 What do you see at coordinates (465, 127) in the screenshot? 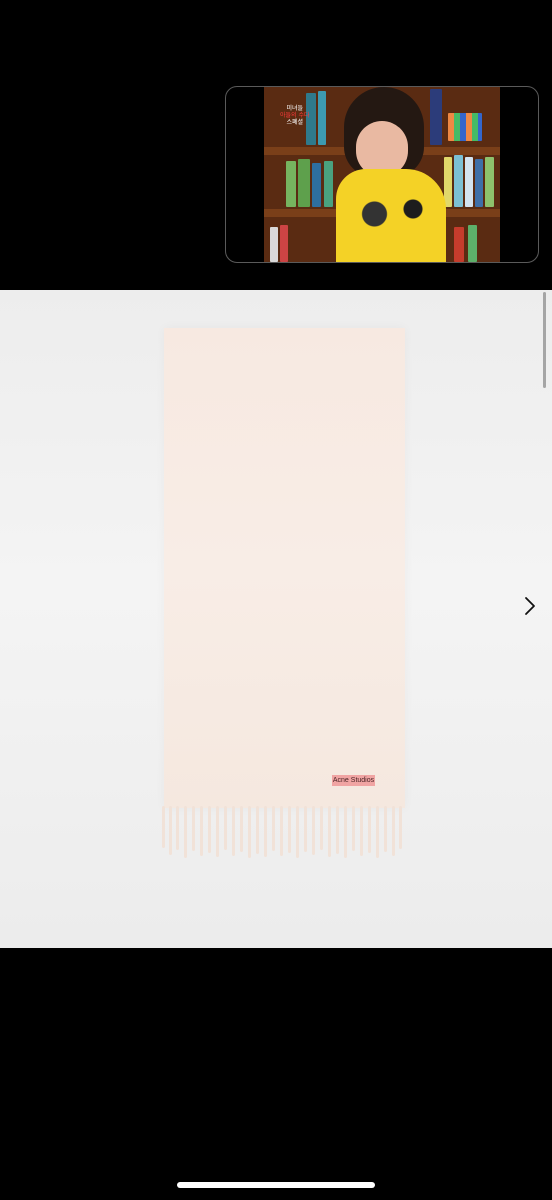
I see `colorful-box` at bounding box center [465, 127].